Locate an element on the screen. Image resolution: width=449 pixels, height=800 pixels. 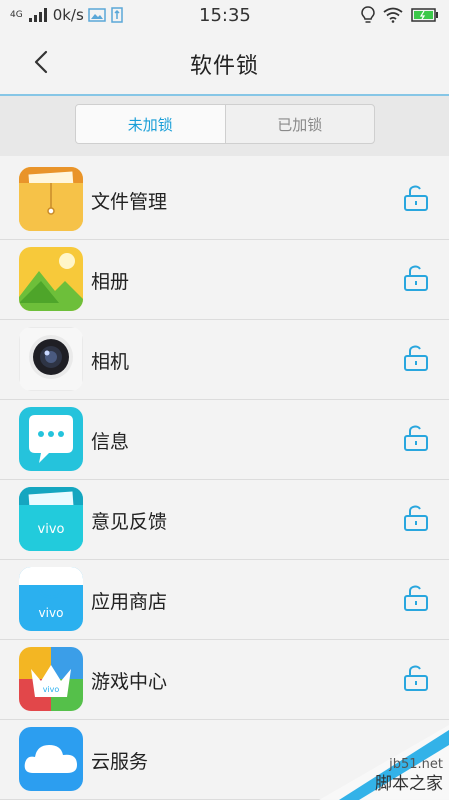
network-type: 4G is located at coordinates (16, 15).